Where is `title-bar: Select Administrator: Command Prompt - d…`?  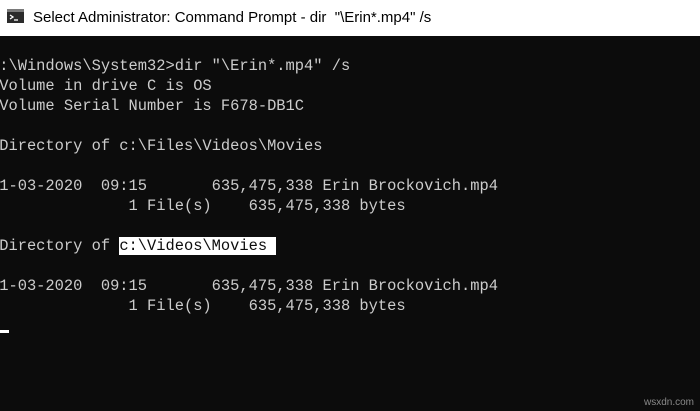 title-bar: Select Administrator: Command Prompt - d… is located at coordinates (350, 18).